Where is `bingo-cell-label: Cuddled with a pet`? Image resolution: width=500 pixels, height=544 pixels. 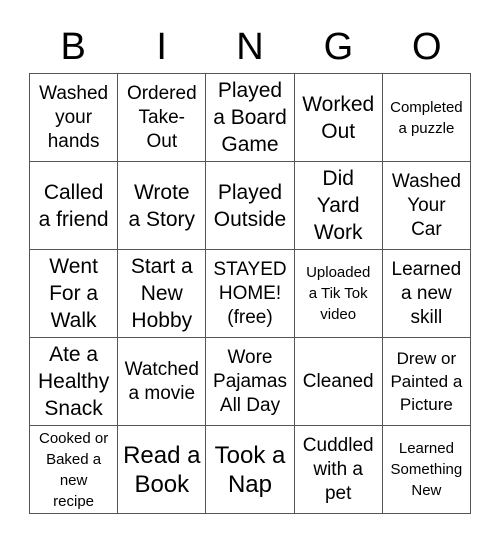
bingo-cell-label: Cuddled with a pet is located at coordinates (338, 469).